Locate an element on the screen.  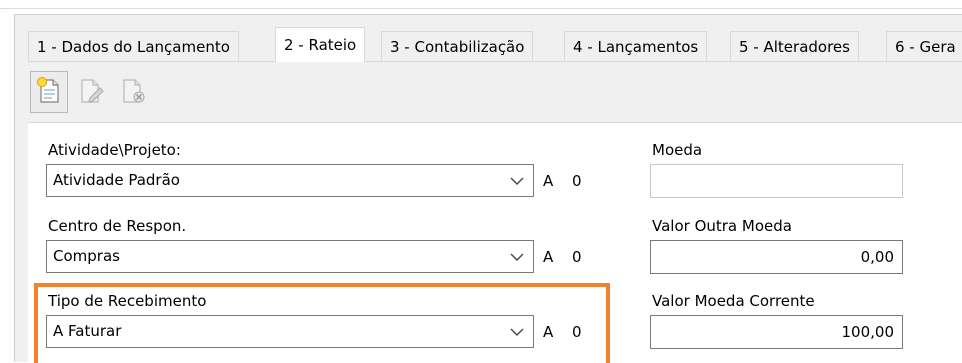
centro-count: 0 is located at coordinates (577, 257).